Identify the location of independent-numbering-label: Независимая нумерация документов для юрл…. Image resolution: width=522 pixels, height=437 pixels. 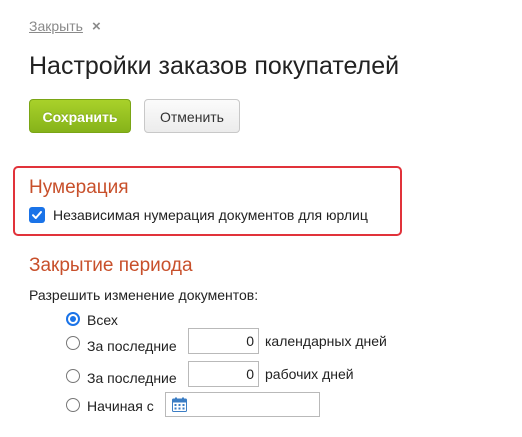
(210, 215).